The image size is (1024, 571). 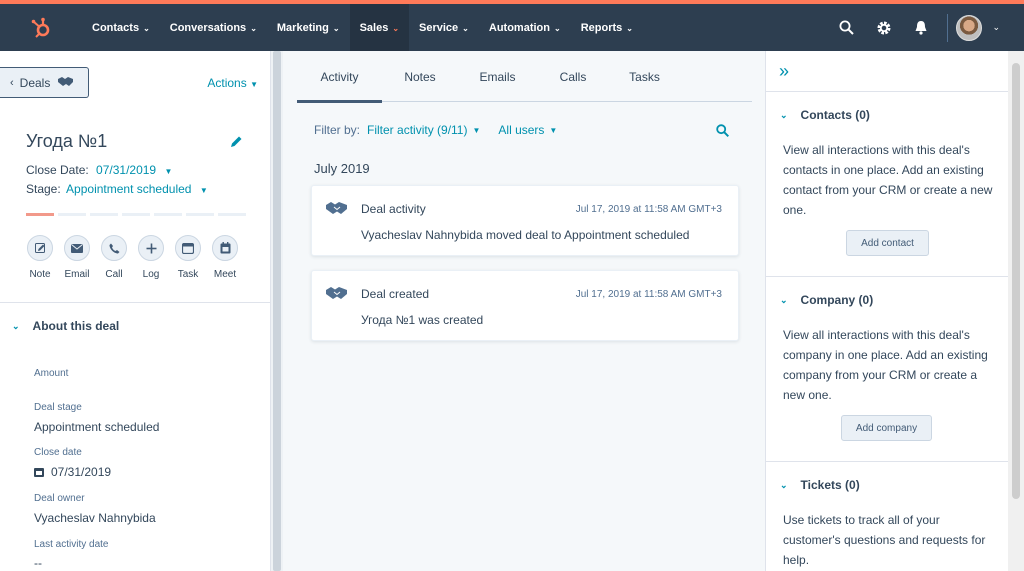 I want to click on close-date-prop: 07/31/2019, so click(x=72, y=472).